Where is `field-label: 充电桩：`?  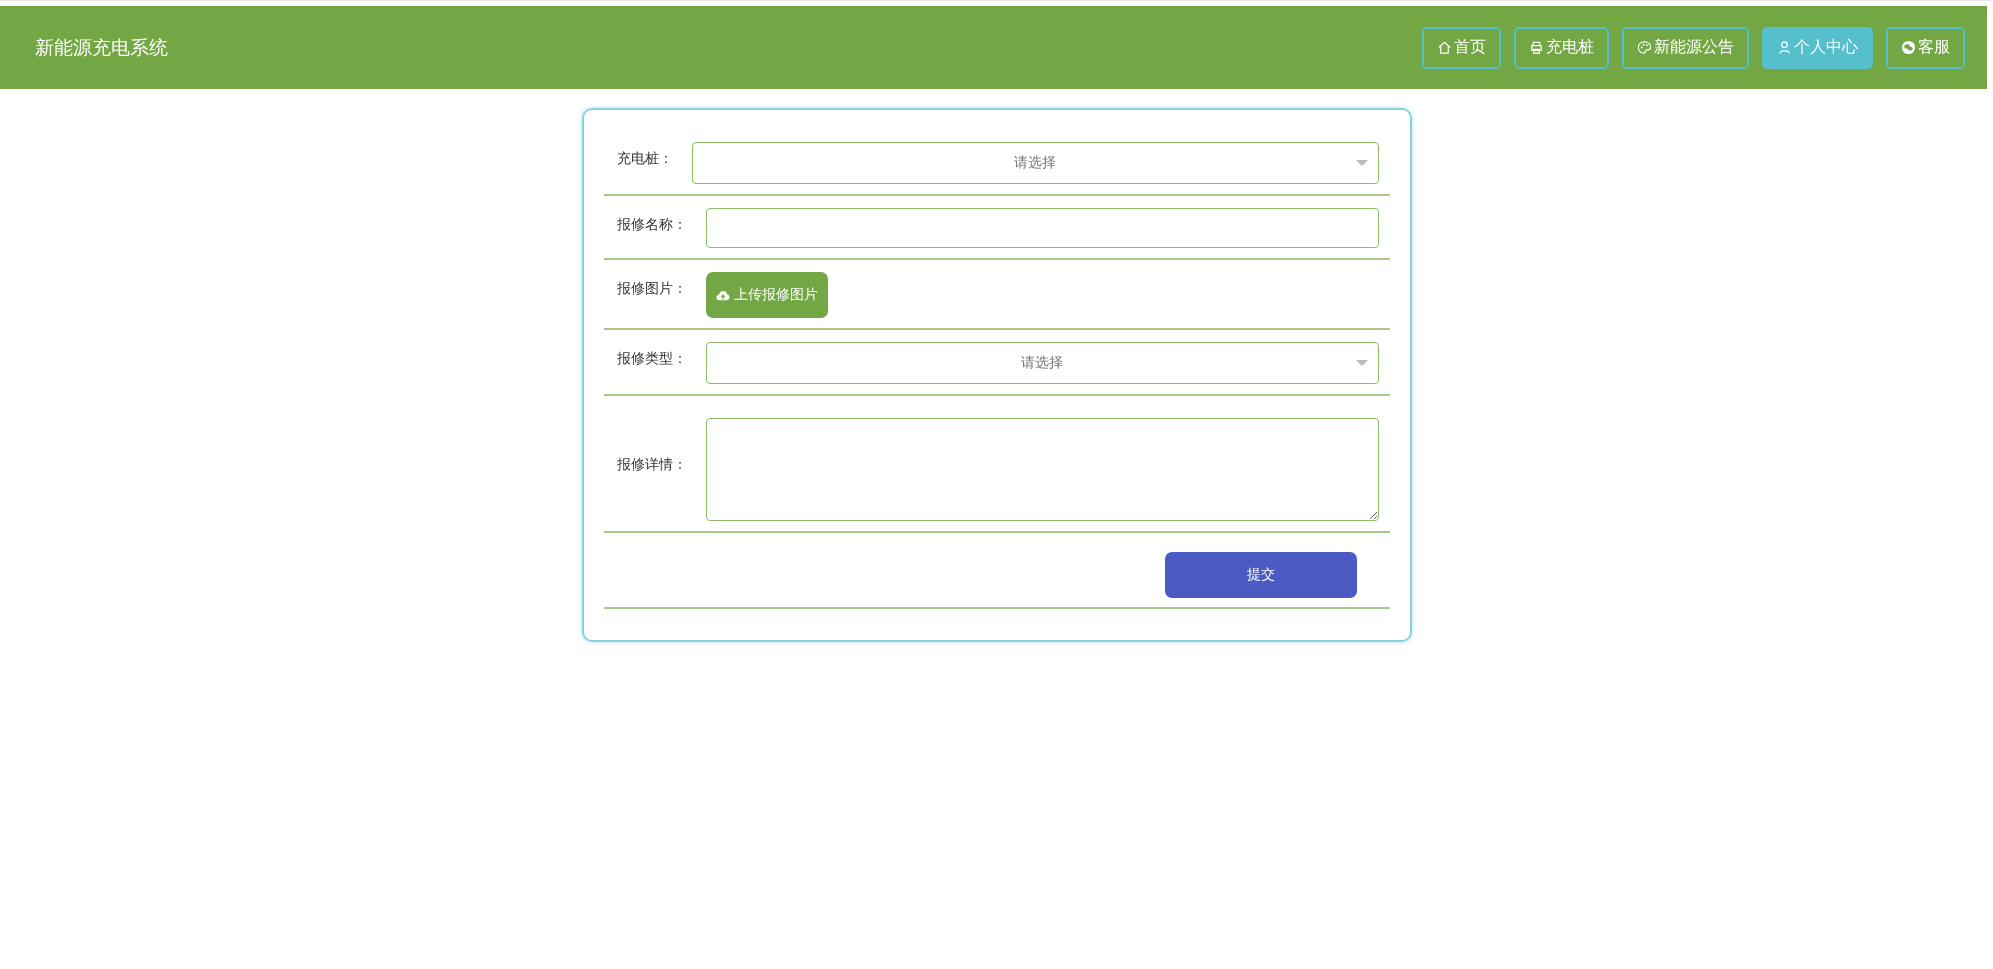 field-label: 充电桩： is located at coordinates (644, 158).